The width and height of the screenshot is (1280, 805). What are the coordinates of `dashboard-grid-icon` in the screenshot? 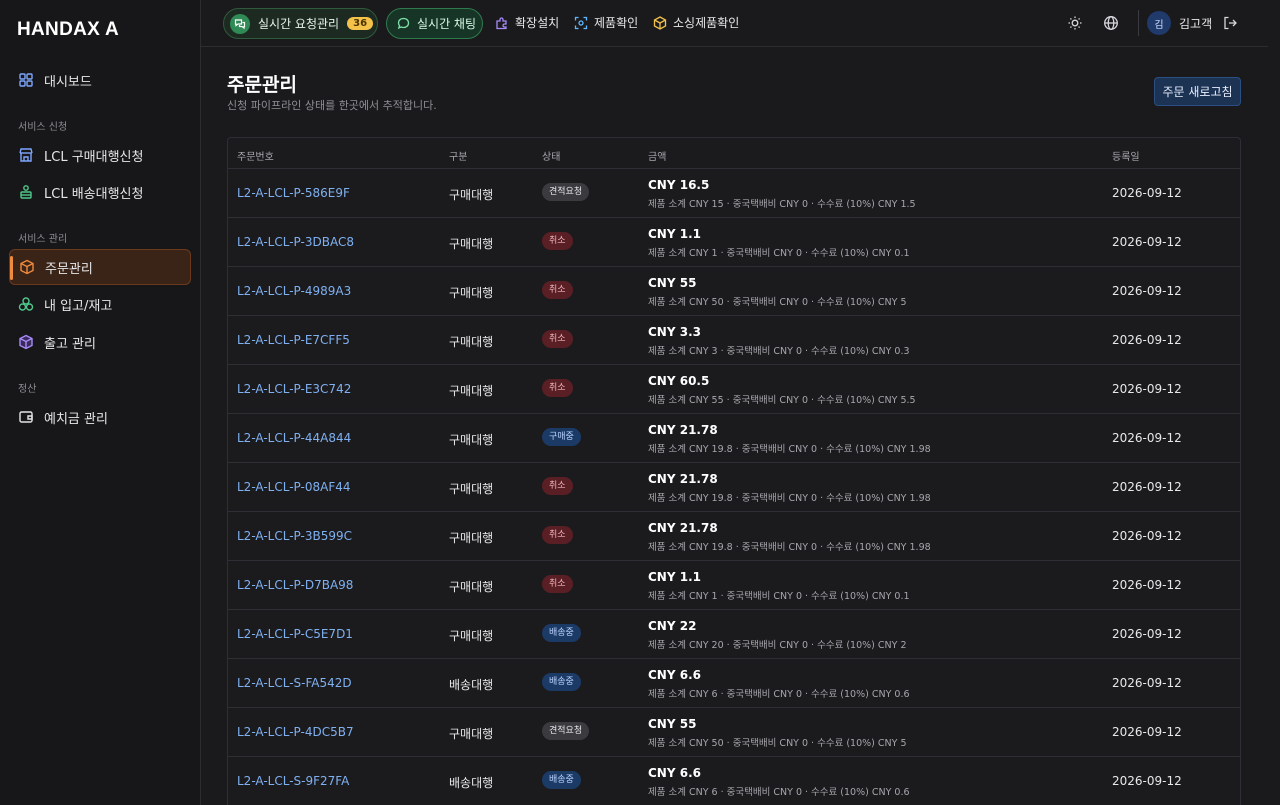 It's located at (26, 80).